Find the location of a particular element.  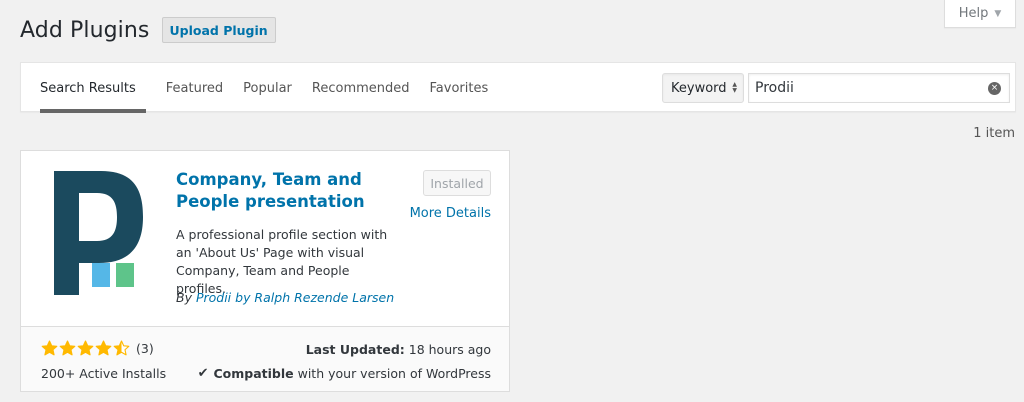

star-half-icon is located at coordinates (121, 348).